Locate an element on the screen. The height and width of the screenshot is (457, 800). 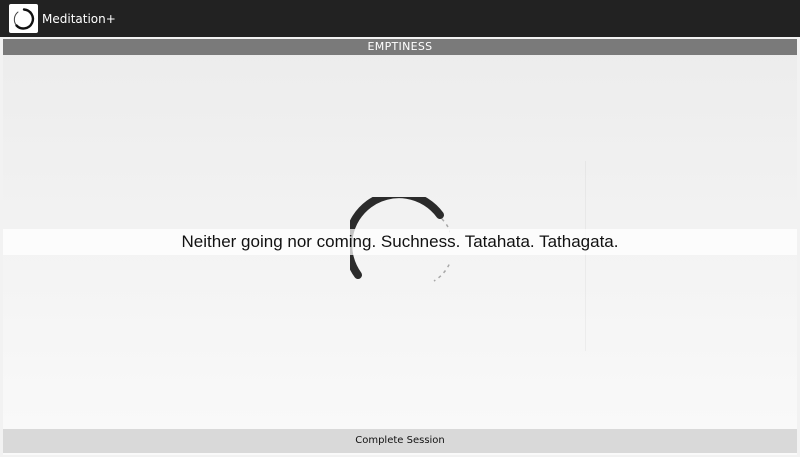
app-bar: Meditation+ is located at coordinates (400, 18).